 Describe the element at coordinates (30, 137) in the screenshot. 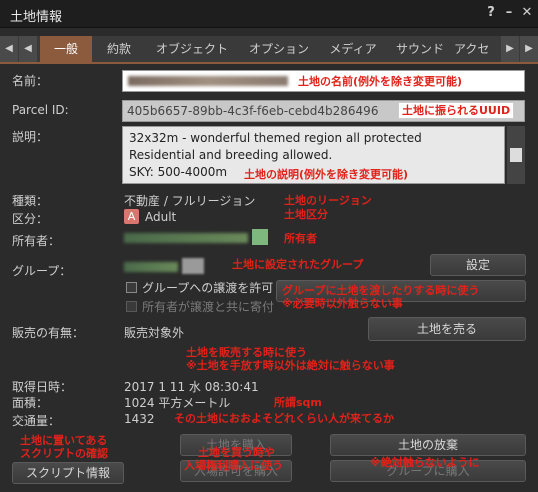

I see `description-label: 説明：` at that location.